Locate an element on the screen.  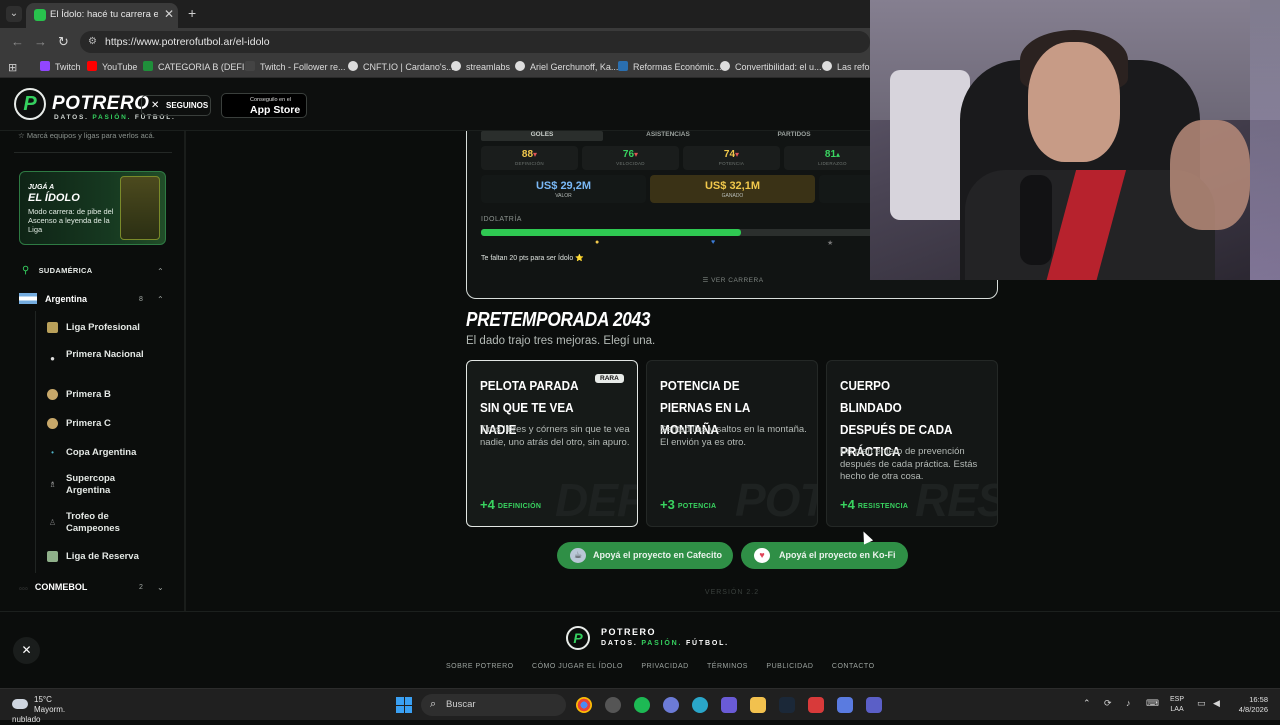
volume-icon: ◀ is located at coordinates (1216, 703).